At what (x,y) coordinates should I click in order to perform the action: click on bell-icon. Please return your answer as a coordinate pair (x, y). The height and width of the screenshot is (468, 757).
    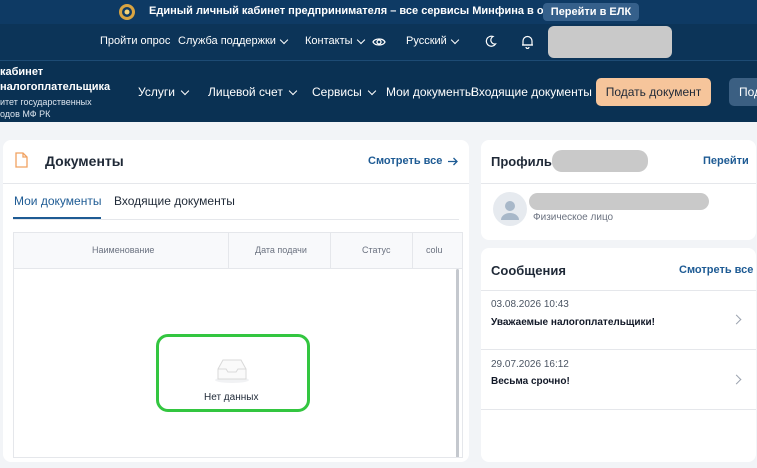
    Looking at the image, I should click on (527, 41).